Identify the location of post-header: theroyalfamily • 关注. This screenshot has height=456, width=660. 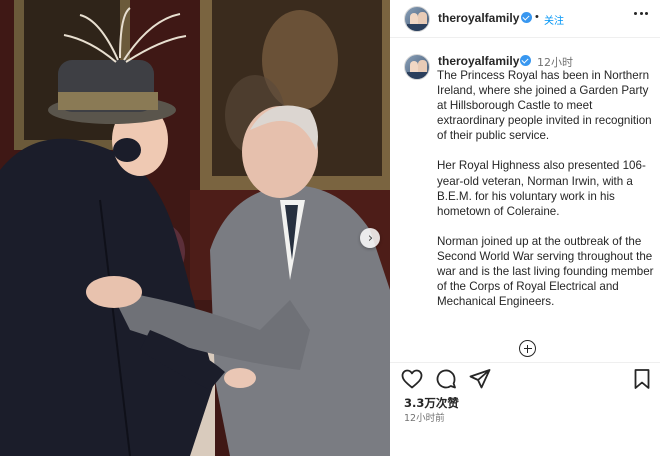
(525, 19).